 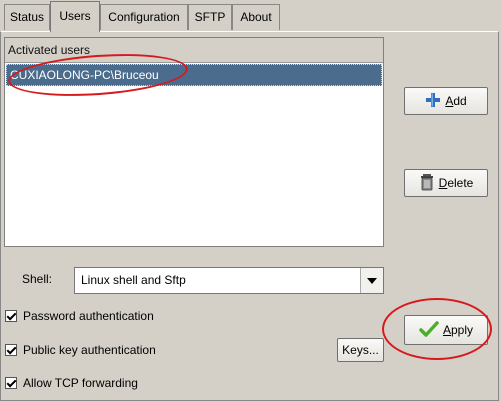 What do you see at coordinates (429, 330) in the screenshot?
I see `checkmark-icon` at bounding box center [429, 330].